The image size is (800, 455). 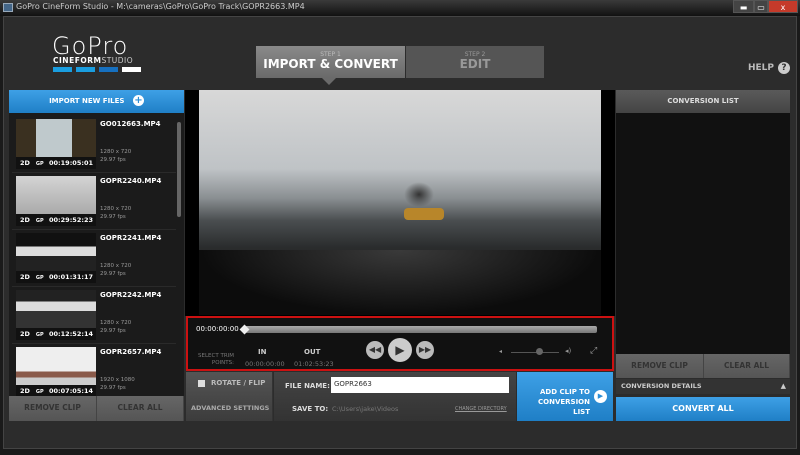 I want to click on clip-thumbnail: 2D GP 00:12:52:14, so click(x=56, y=315).